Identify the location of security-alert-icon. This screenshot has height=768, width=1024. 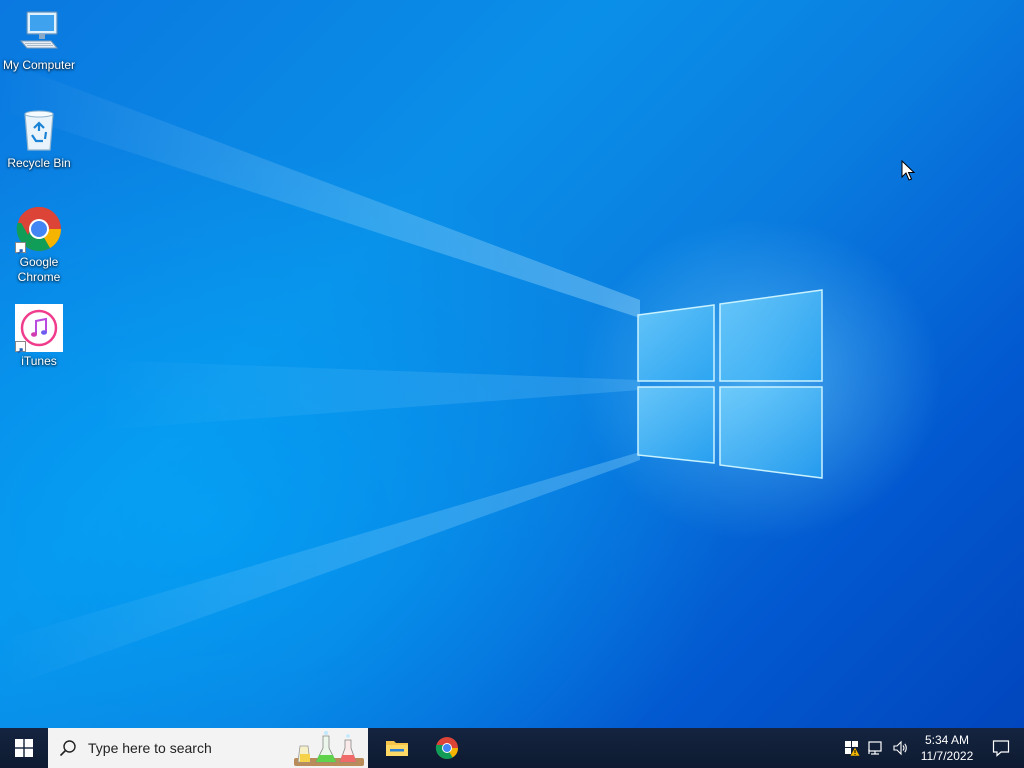
(852, 748).